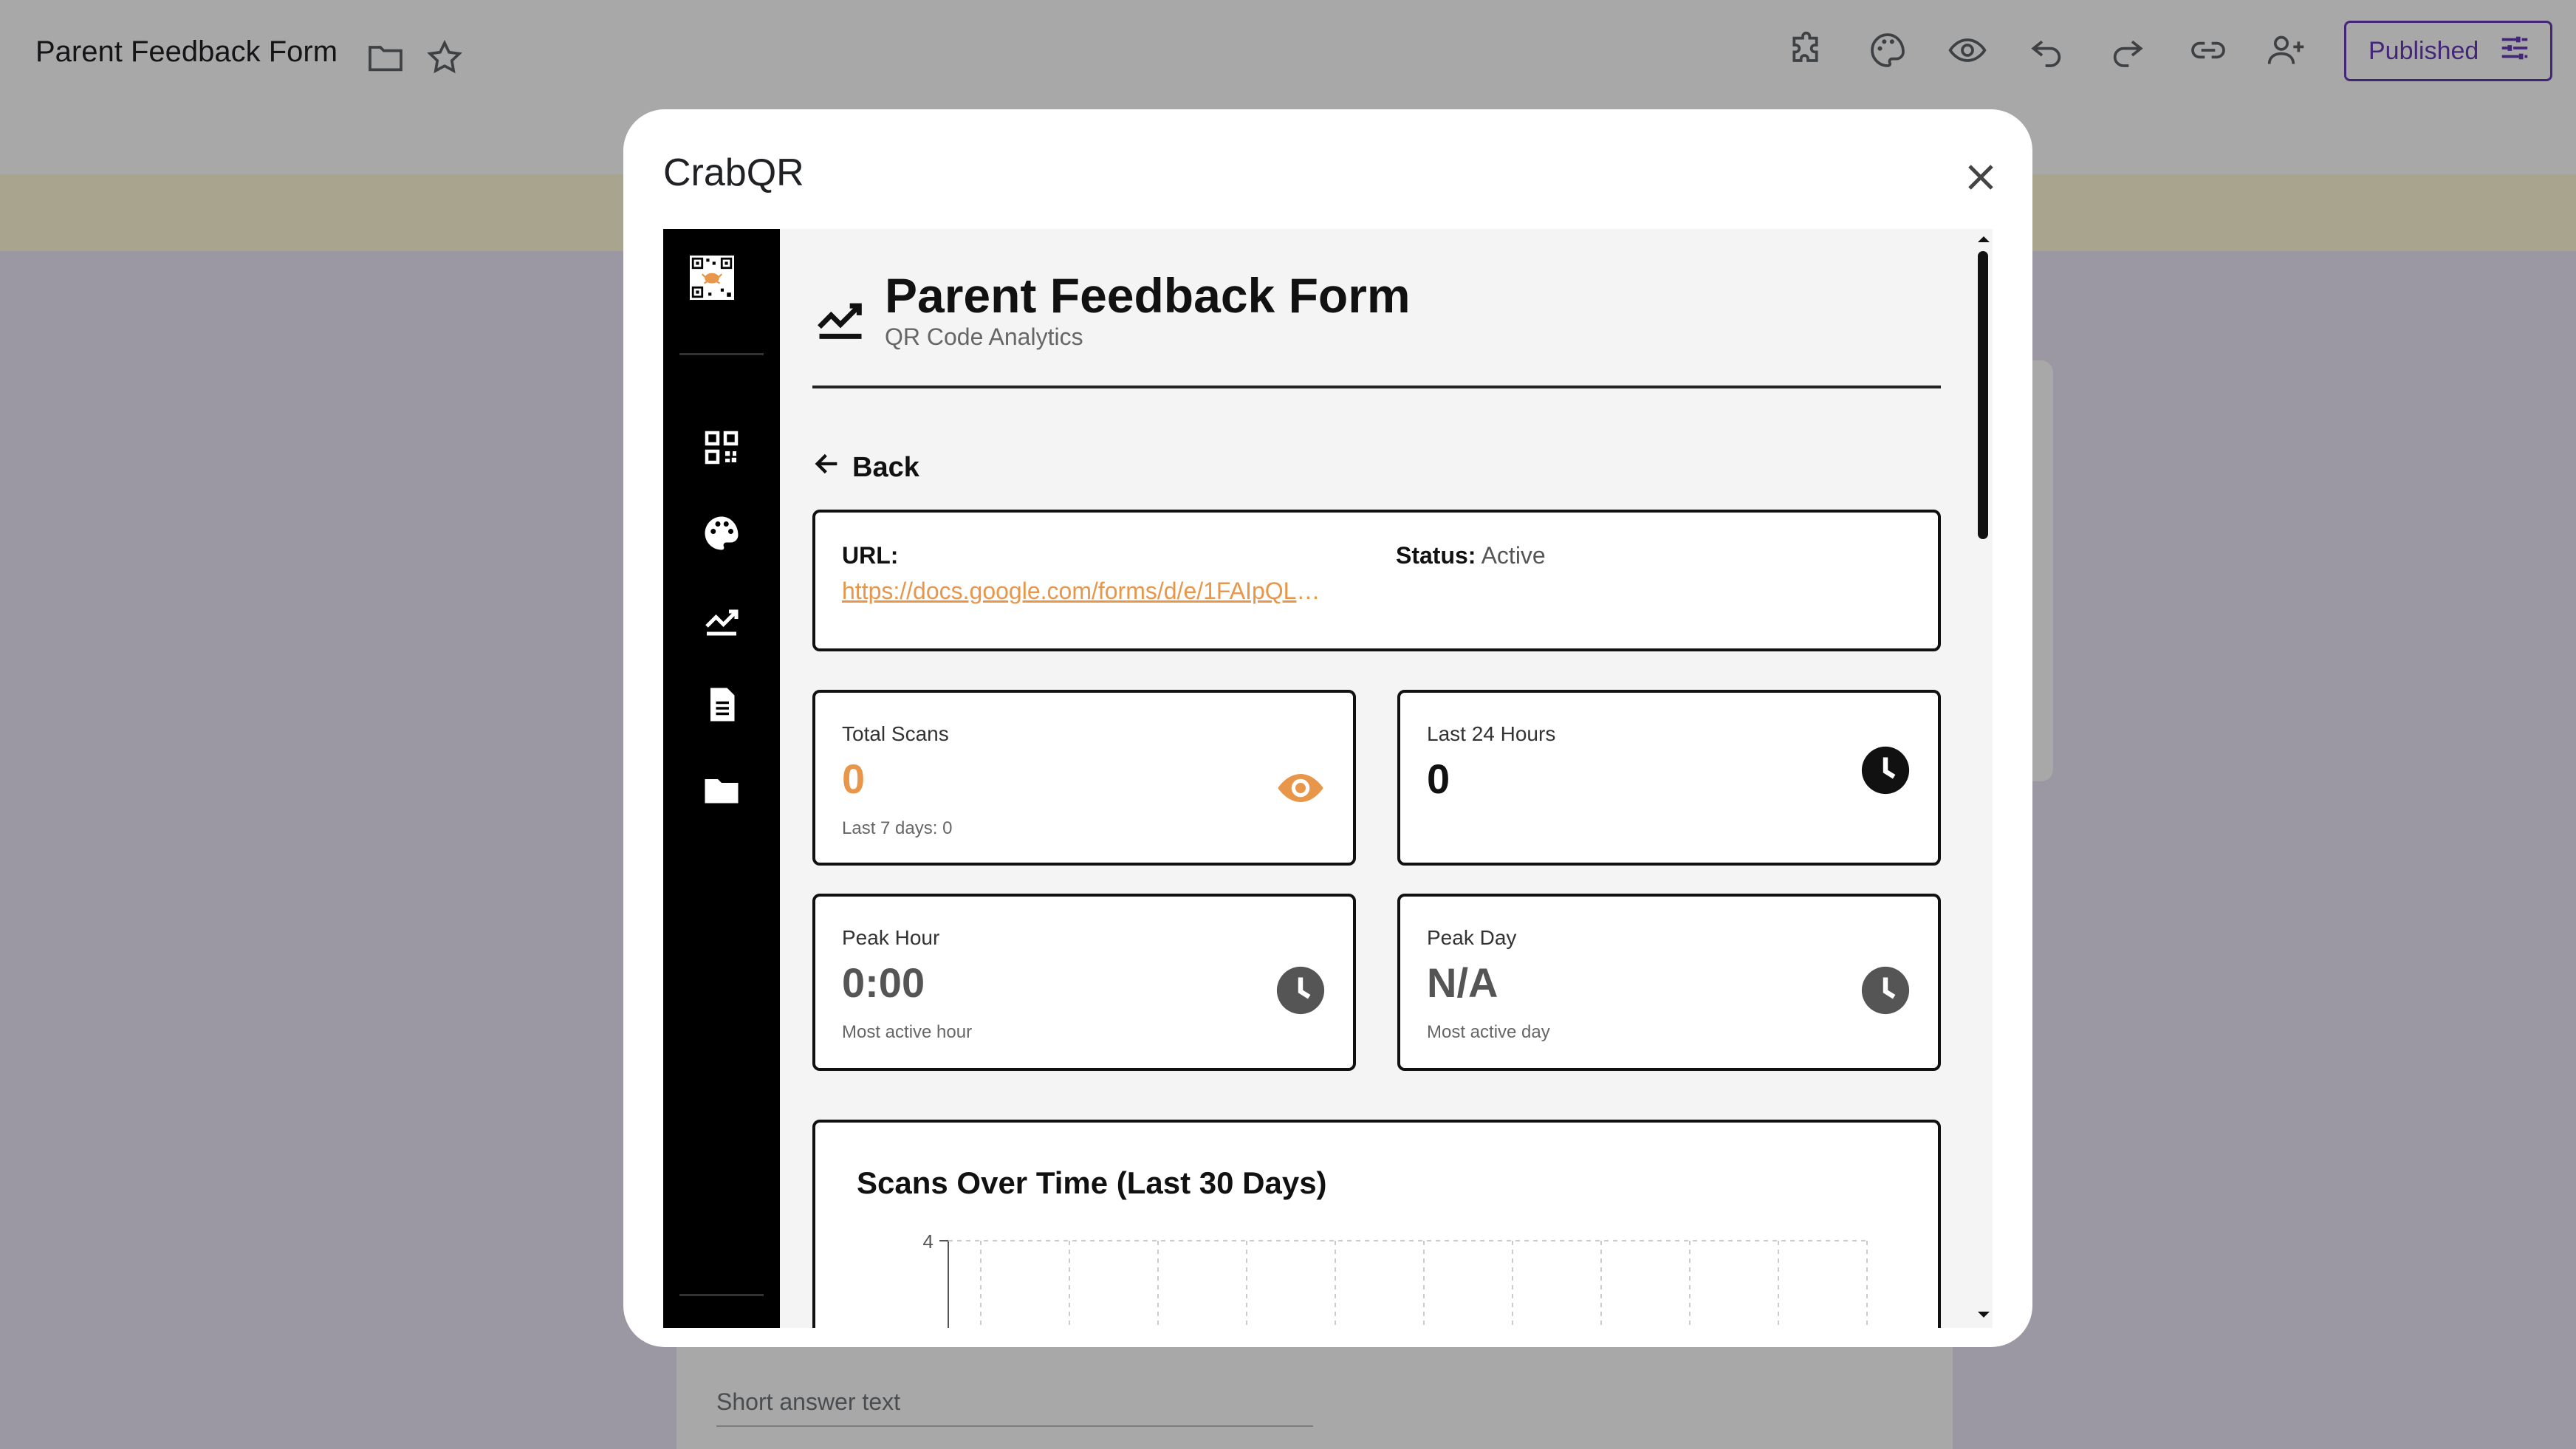 This screenshot has width=2576, height=1449. What do you see at coordinates (870, 555) in the screenshot?
I see `url-label: URL:` at bounding box center [870, 555].